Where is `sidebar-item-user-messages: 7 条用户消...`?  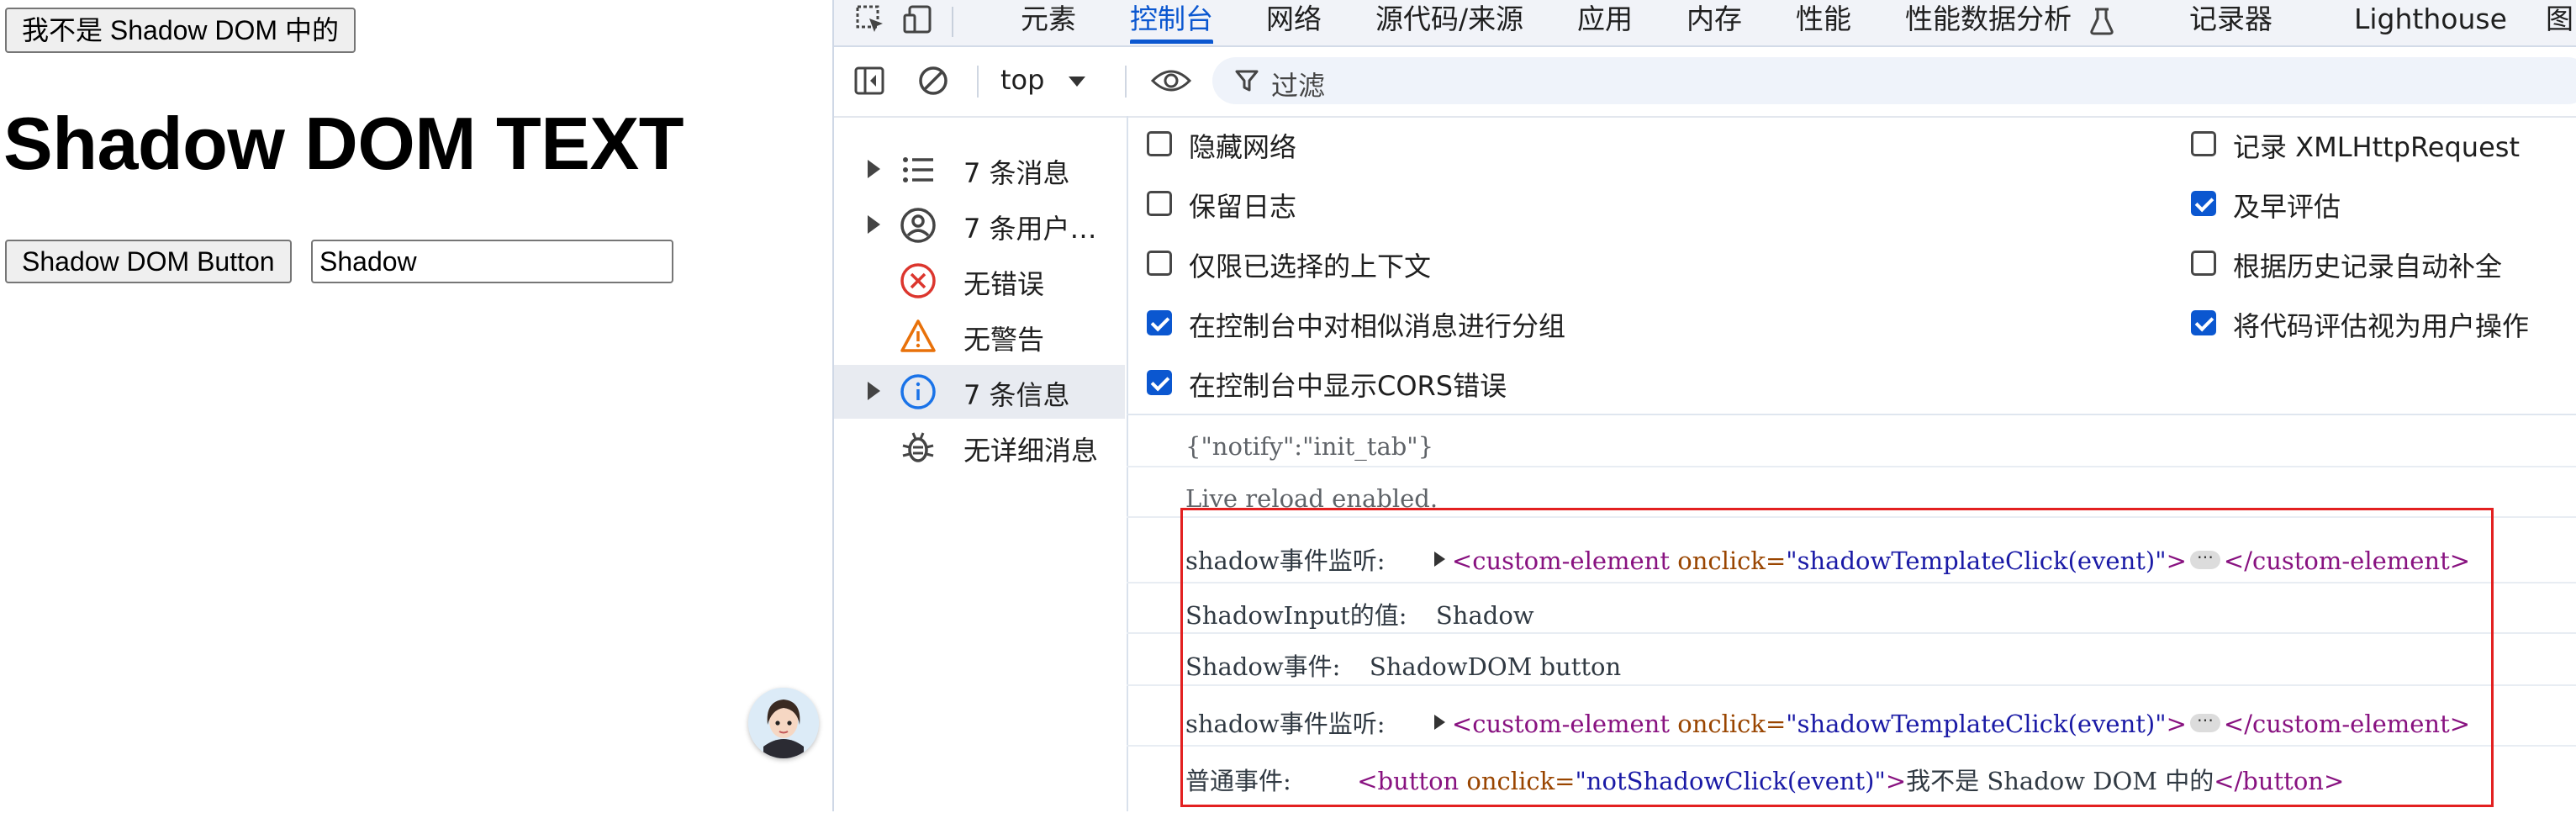 sidebar-item-user-messages: 7 条用户消... is located at coordinates (980, 225).